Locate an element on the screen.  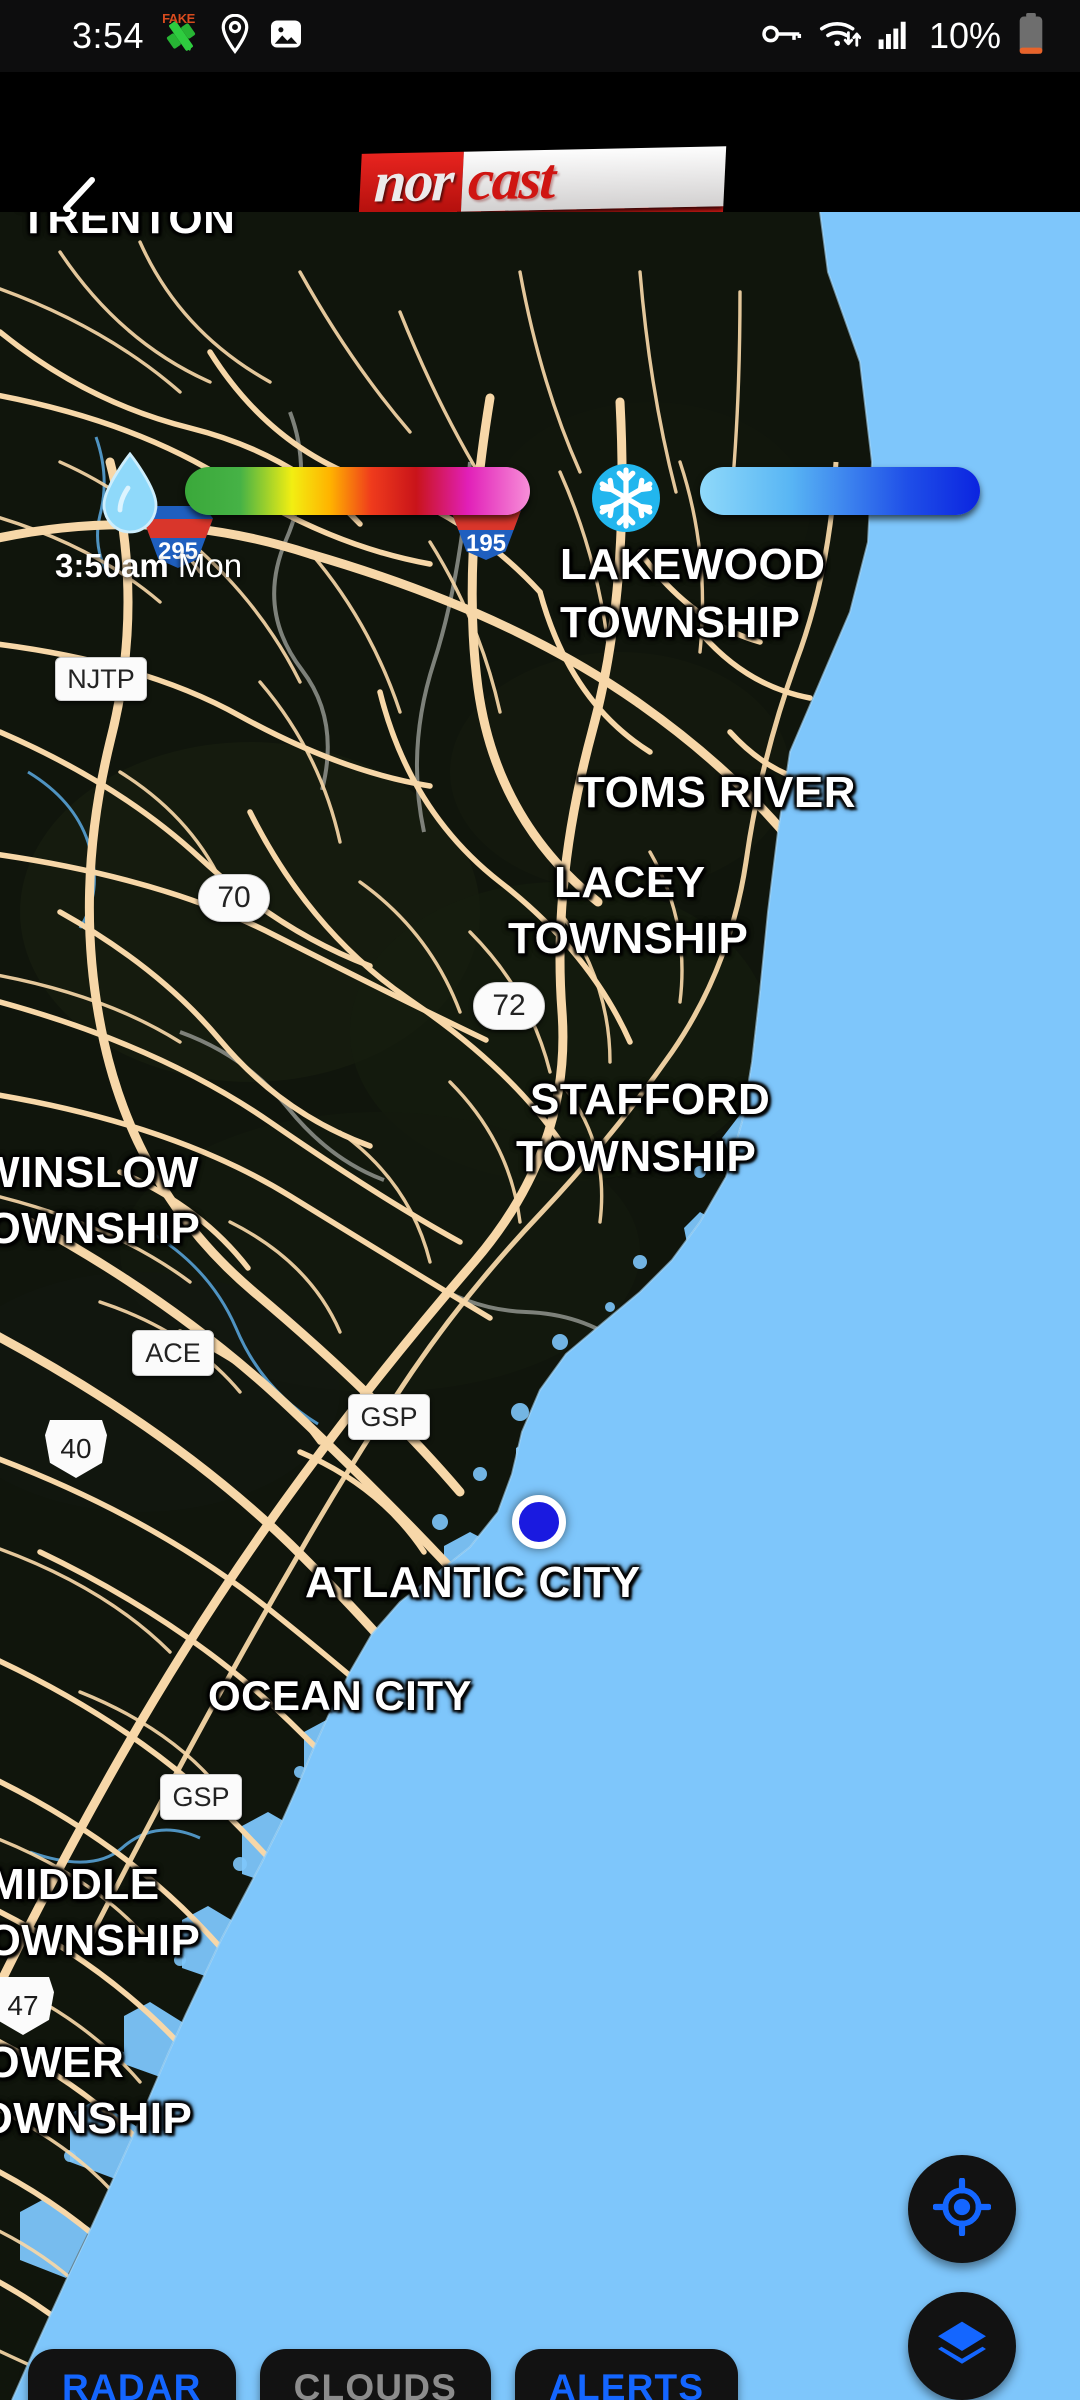
route-shield-72: 72 is located at coordinates (509, 1006).